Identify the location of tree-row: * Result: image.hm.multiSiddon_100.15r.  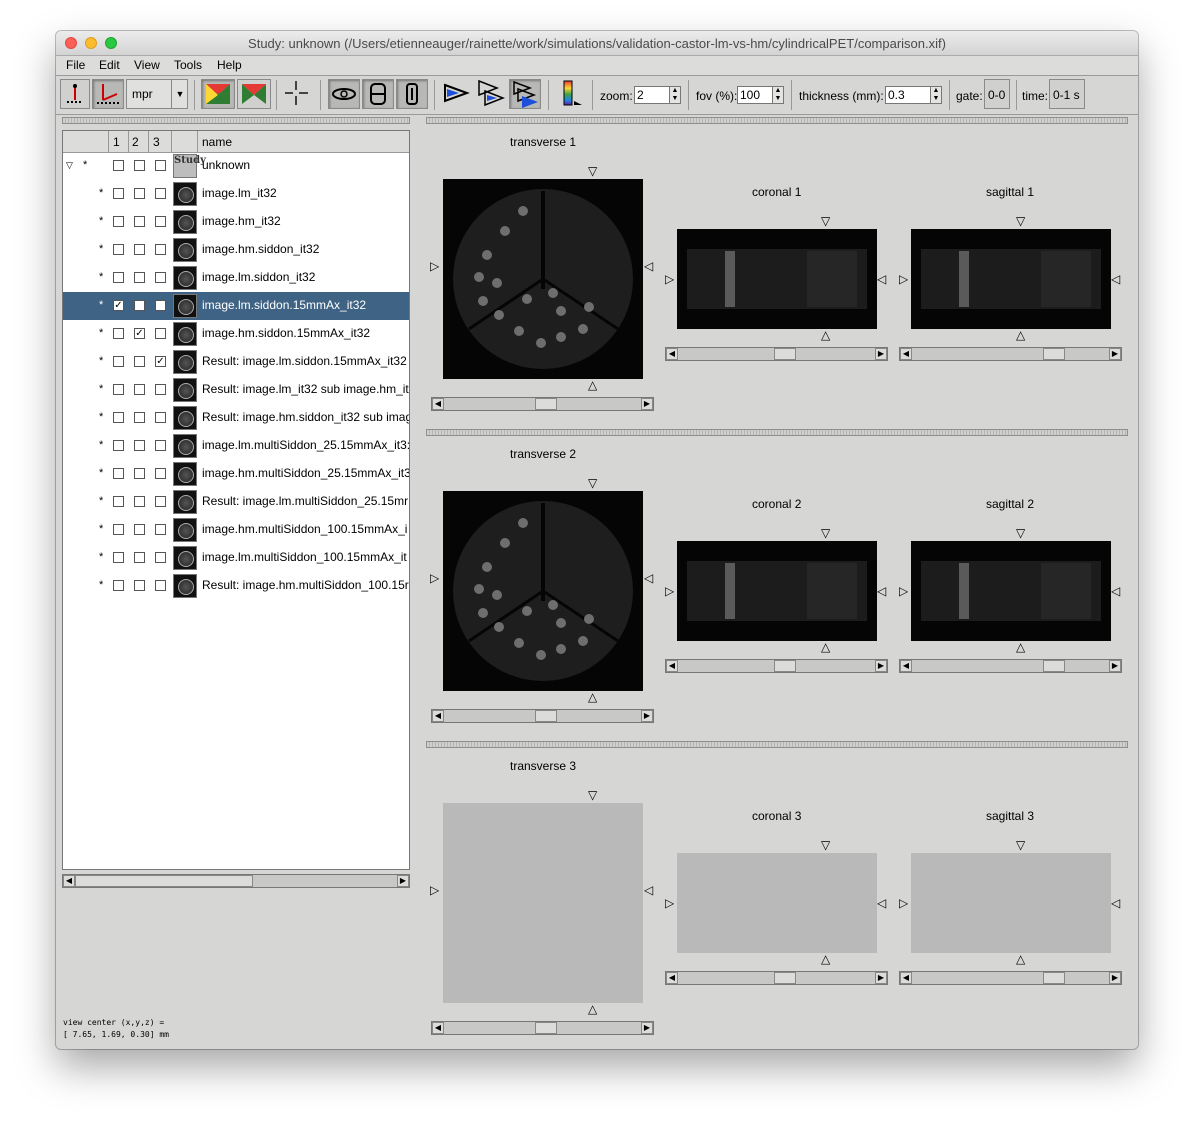
(236, 586).